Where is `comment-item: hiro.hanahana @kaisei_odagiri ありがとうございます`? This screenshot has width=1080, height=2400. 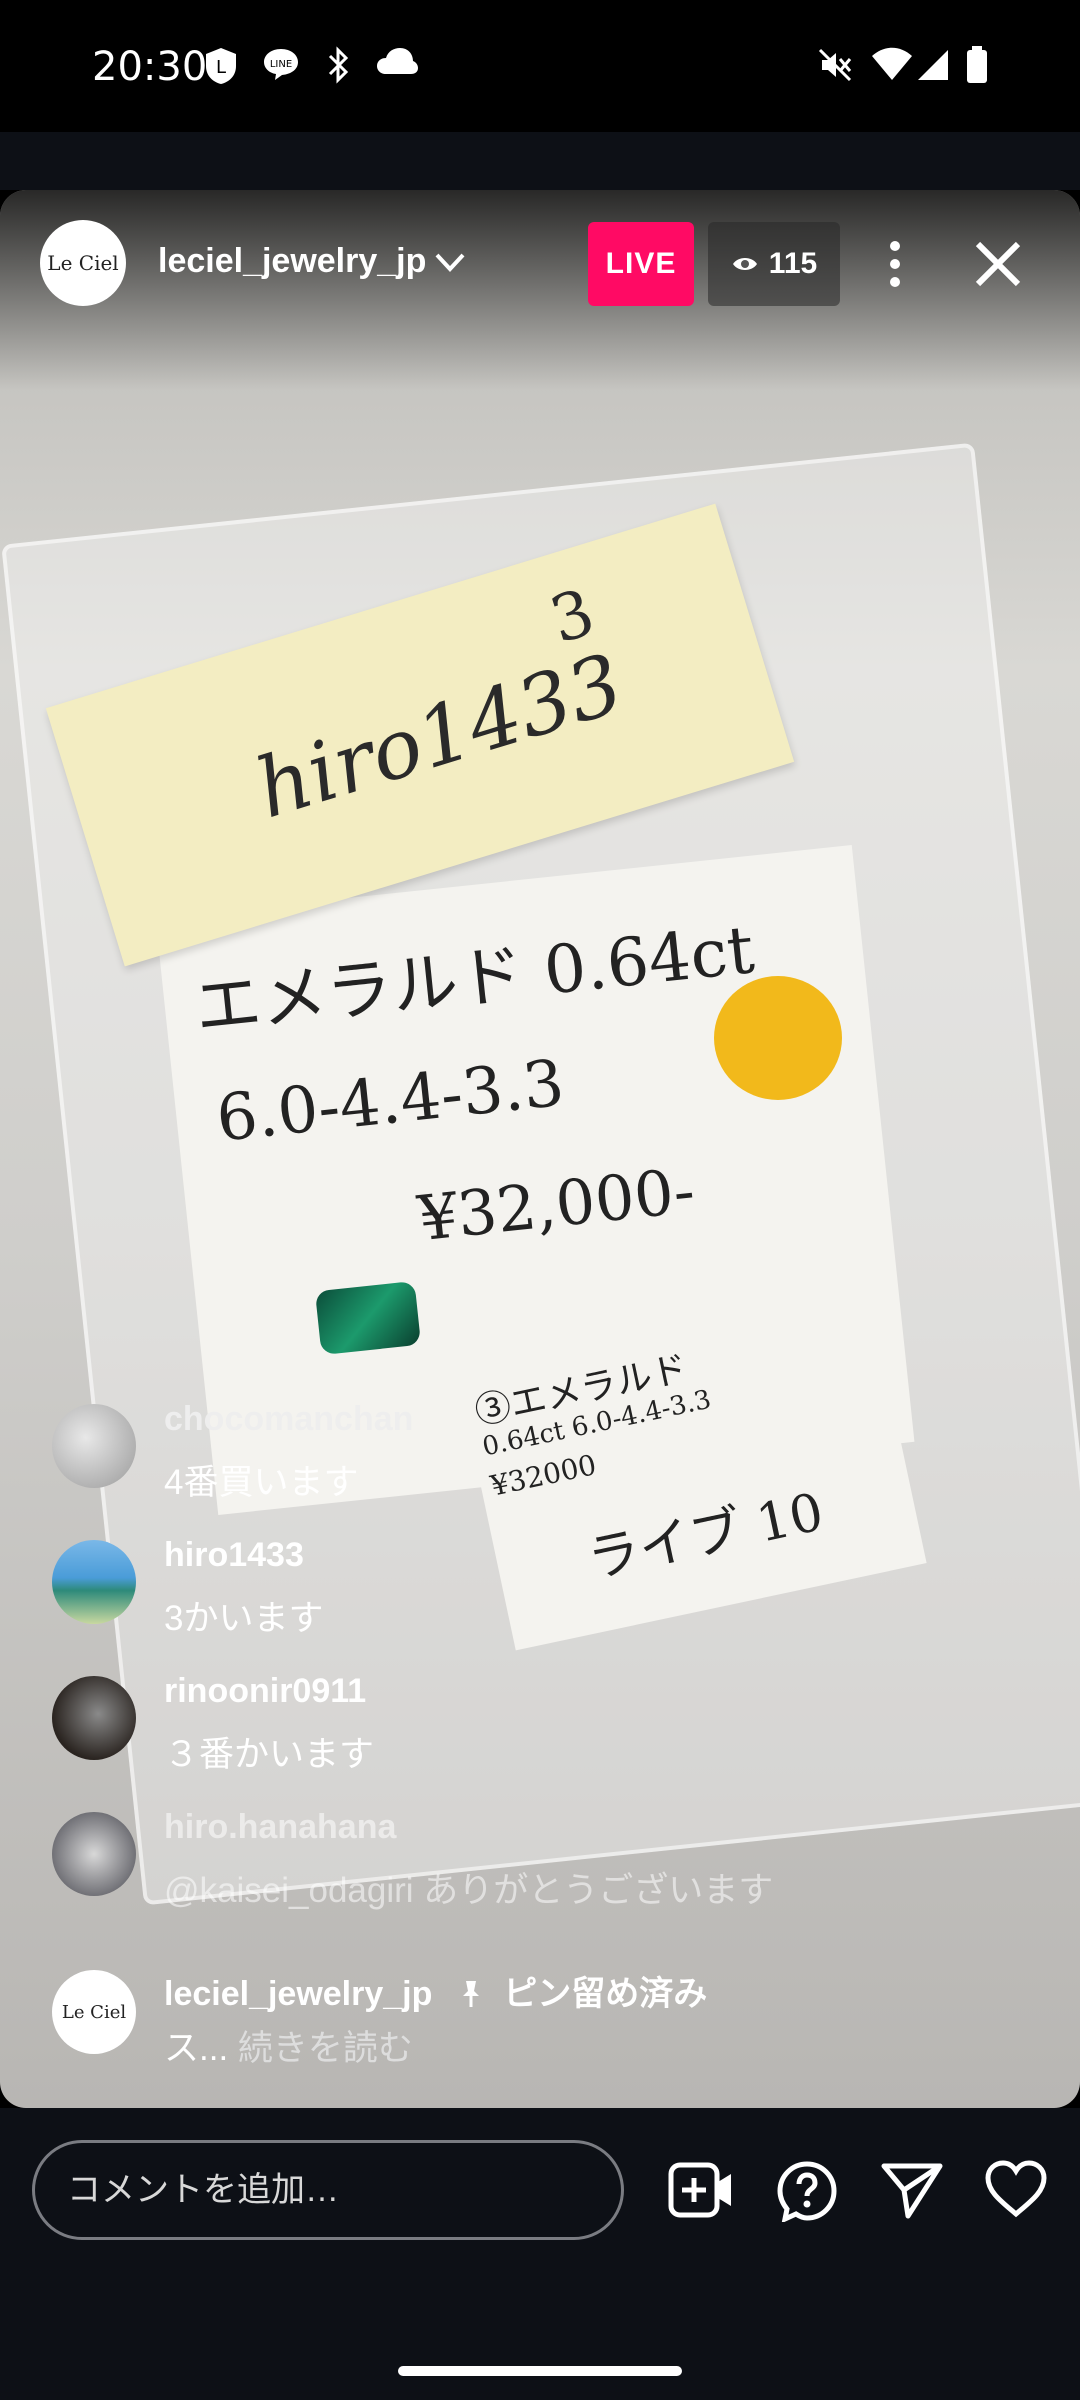
comment-item: hiro.hanahana @kaisei_odagiri ありがとうございます is located at coordinates (502, 1858).